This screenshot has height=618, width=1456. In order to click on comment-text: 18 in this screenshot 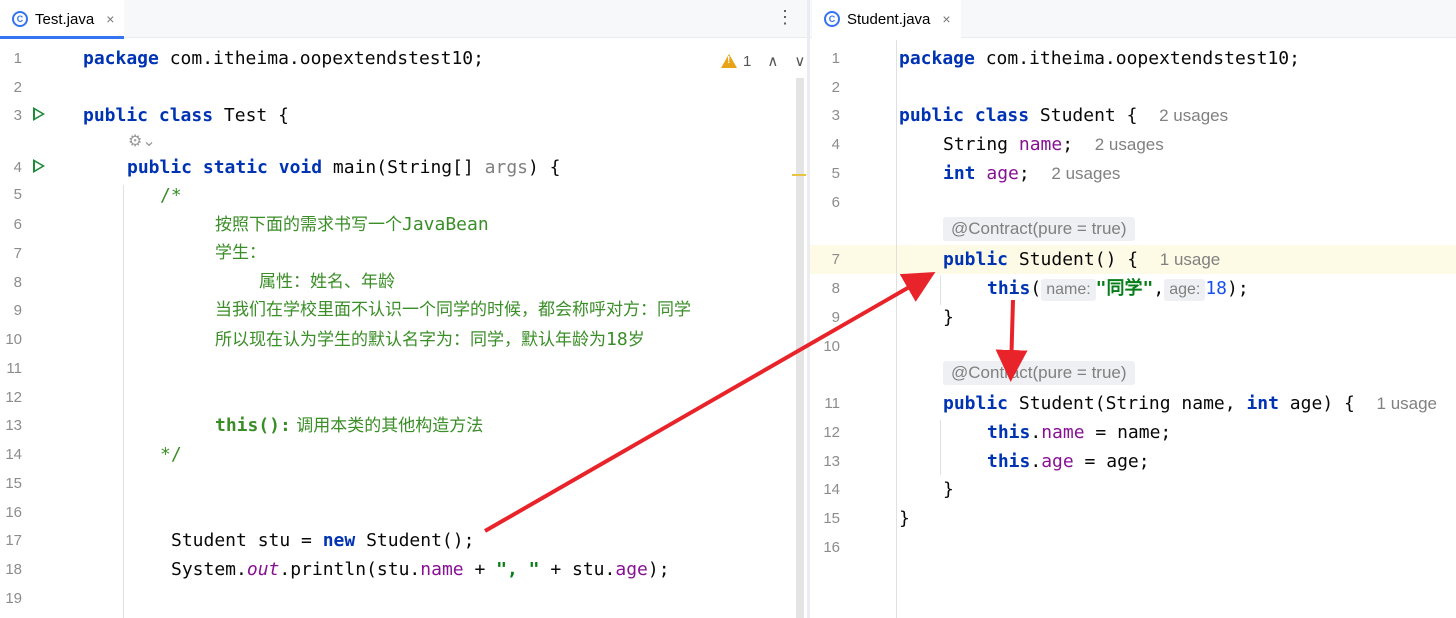, I will do `click(617, 339)`.